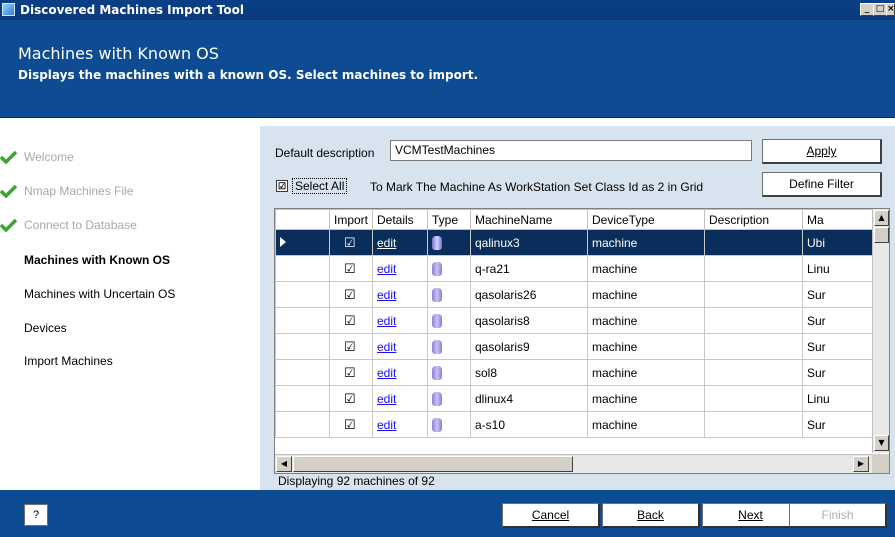  Describe the element at coordinates (400, 219) in the screenshot. I see `col-header-details: Details` at that location.